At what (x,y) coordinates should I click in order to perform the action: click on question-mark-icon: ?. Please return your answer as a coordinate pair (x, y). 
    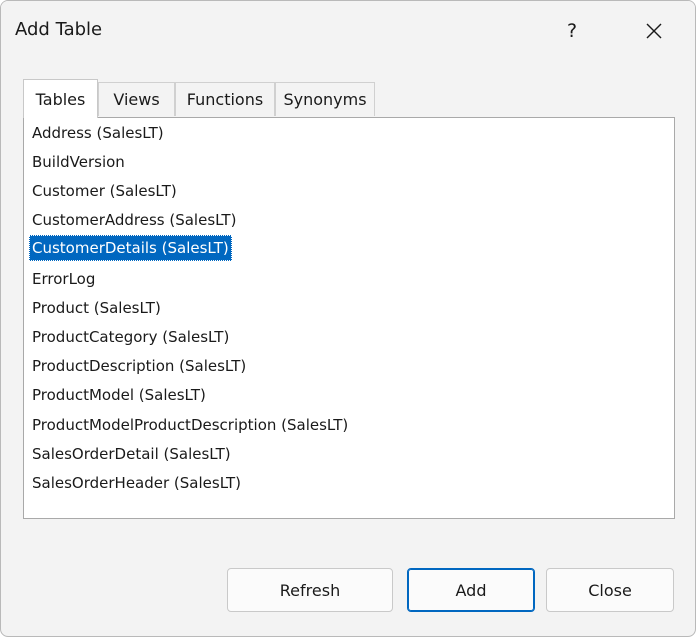
    Looking at the image, I should click on (572, 31).